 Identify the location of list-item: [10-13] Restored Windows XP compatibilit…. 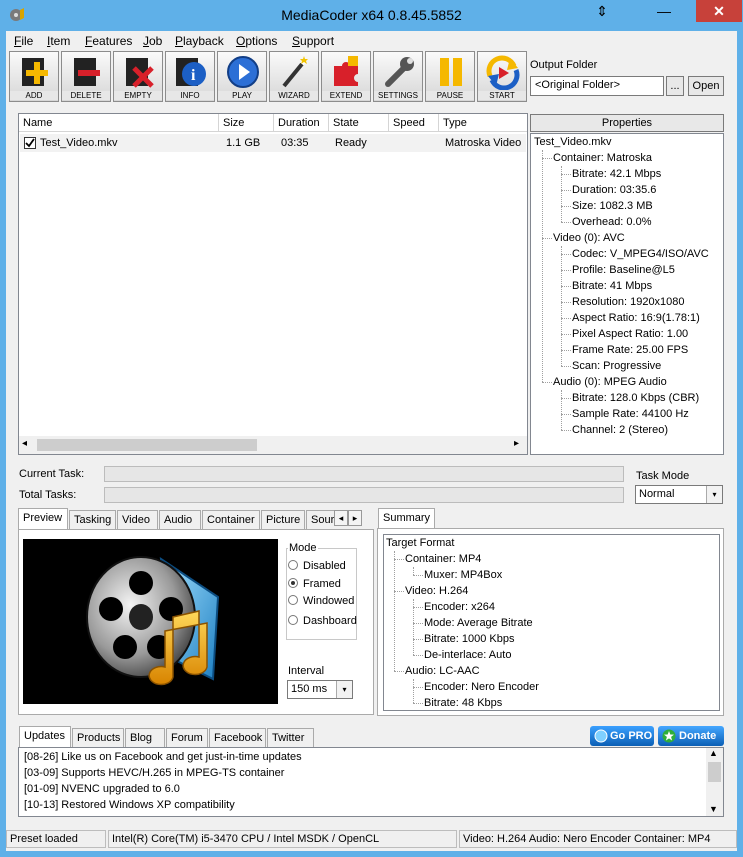
(129, 805).